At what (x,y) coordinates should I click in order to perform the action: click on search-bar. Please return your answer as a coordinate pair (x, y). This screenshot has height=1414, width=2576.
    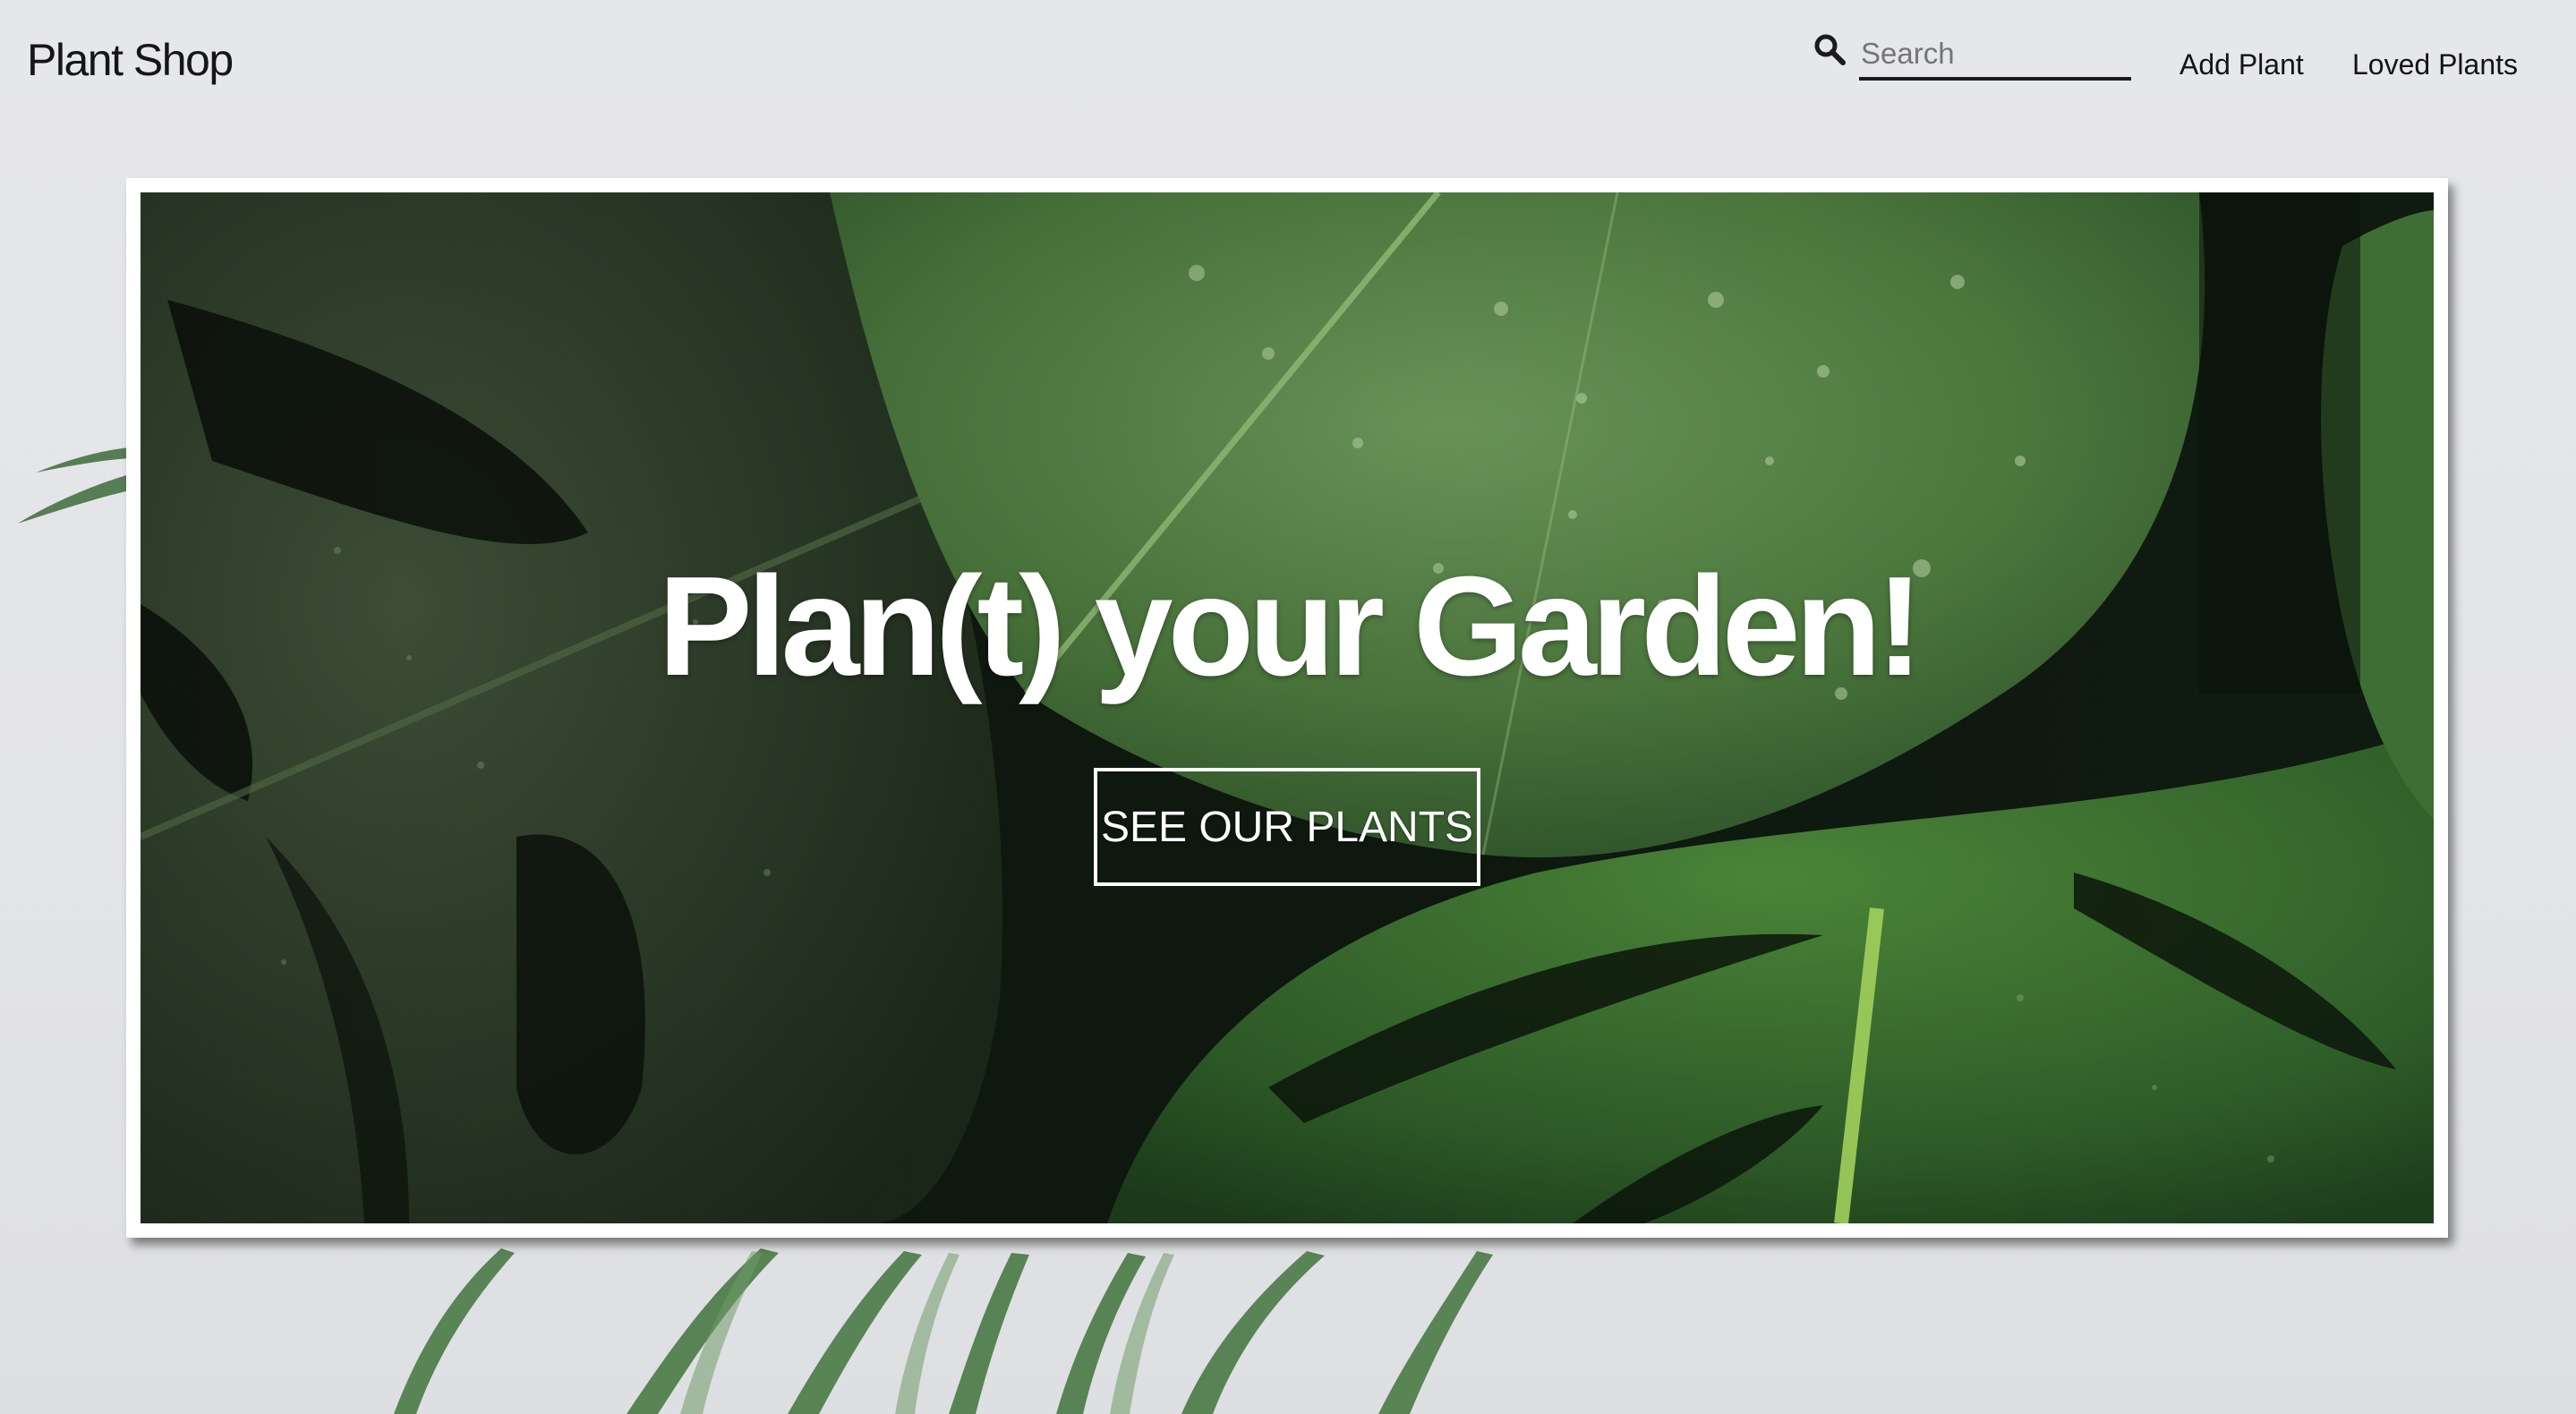
    Looking at the image, I should click on (1972, 55).